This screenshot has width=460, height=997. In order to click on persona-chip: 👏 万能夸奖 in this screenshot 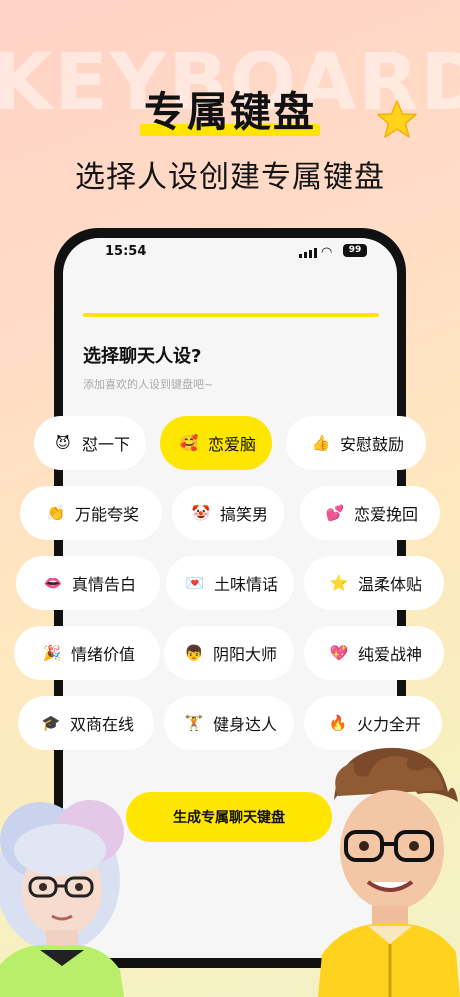, I will do `click(91, 513)`.